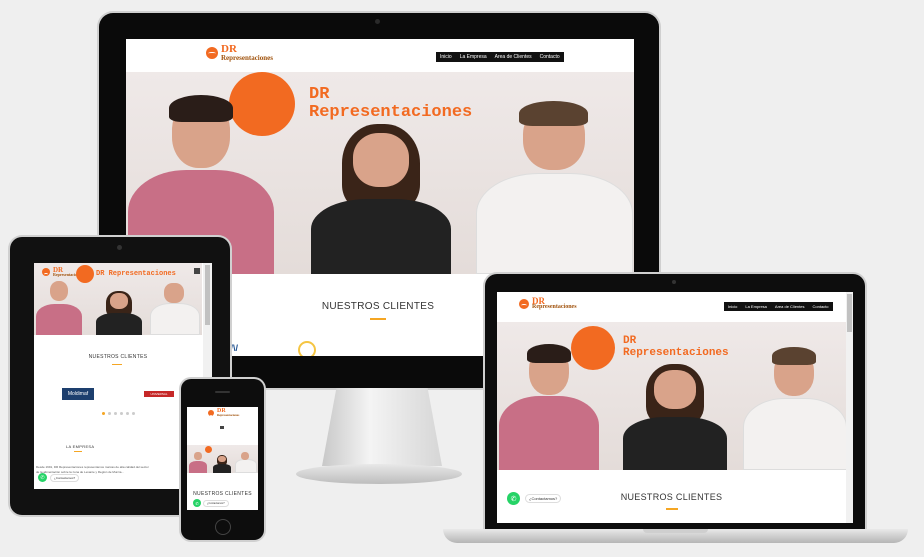 The width and height of the screenshot is (924, 557). What do you see at coordinates (381, 199) in the screenshot?
I see `person-center` at bounding box center [381, 199].